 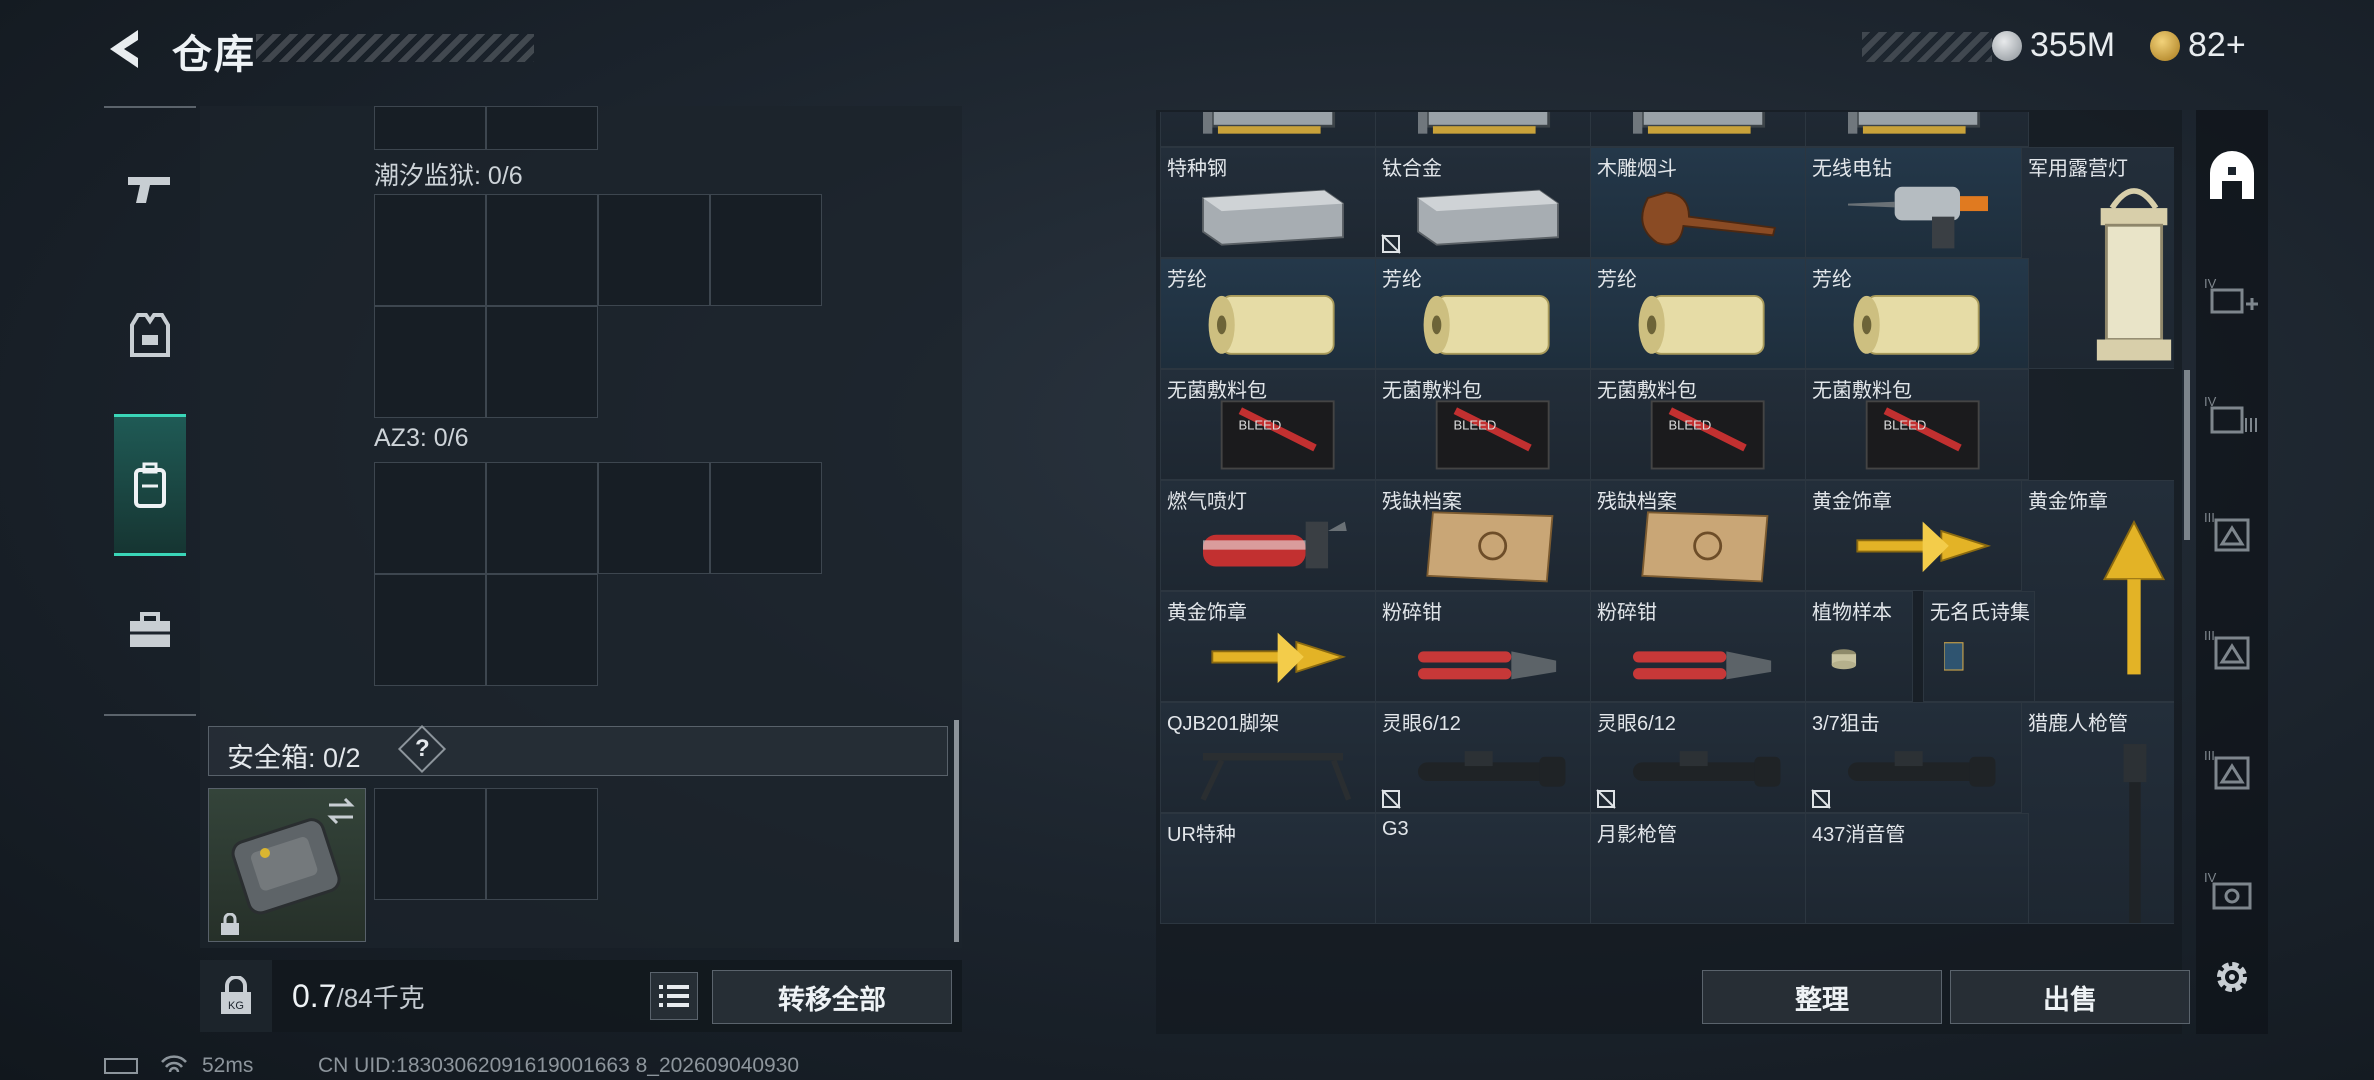 I want to click on scope-icon, so click(x=1707, y=769).